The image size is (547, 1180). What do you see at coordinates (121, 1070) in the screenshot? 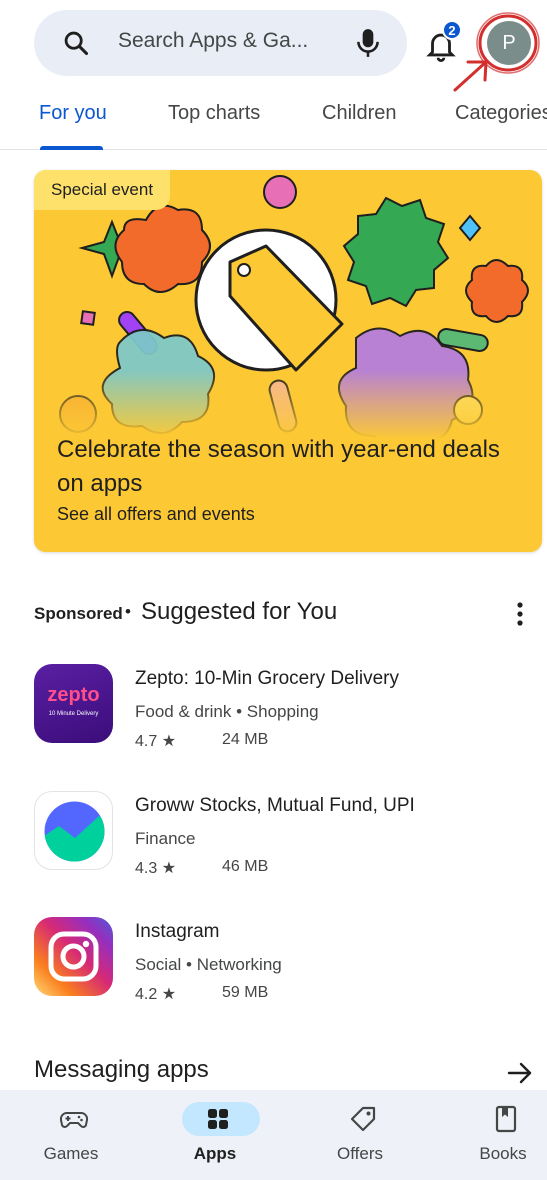
I see `messaging-section-title: Messaging apps` at bounding box center [121, 1070].